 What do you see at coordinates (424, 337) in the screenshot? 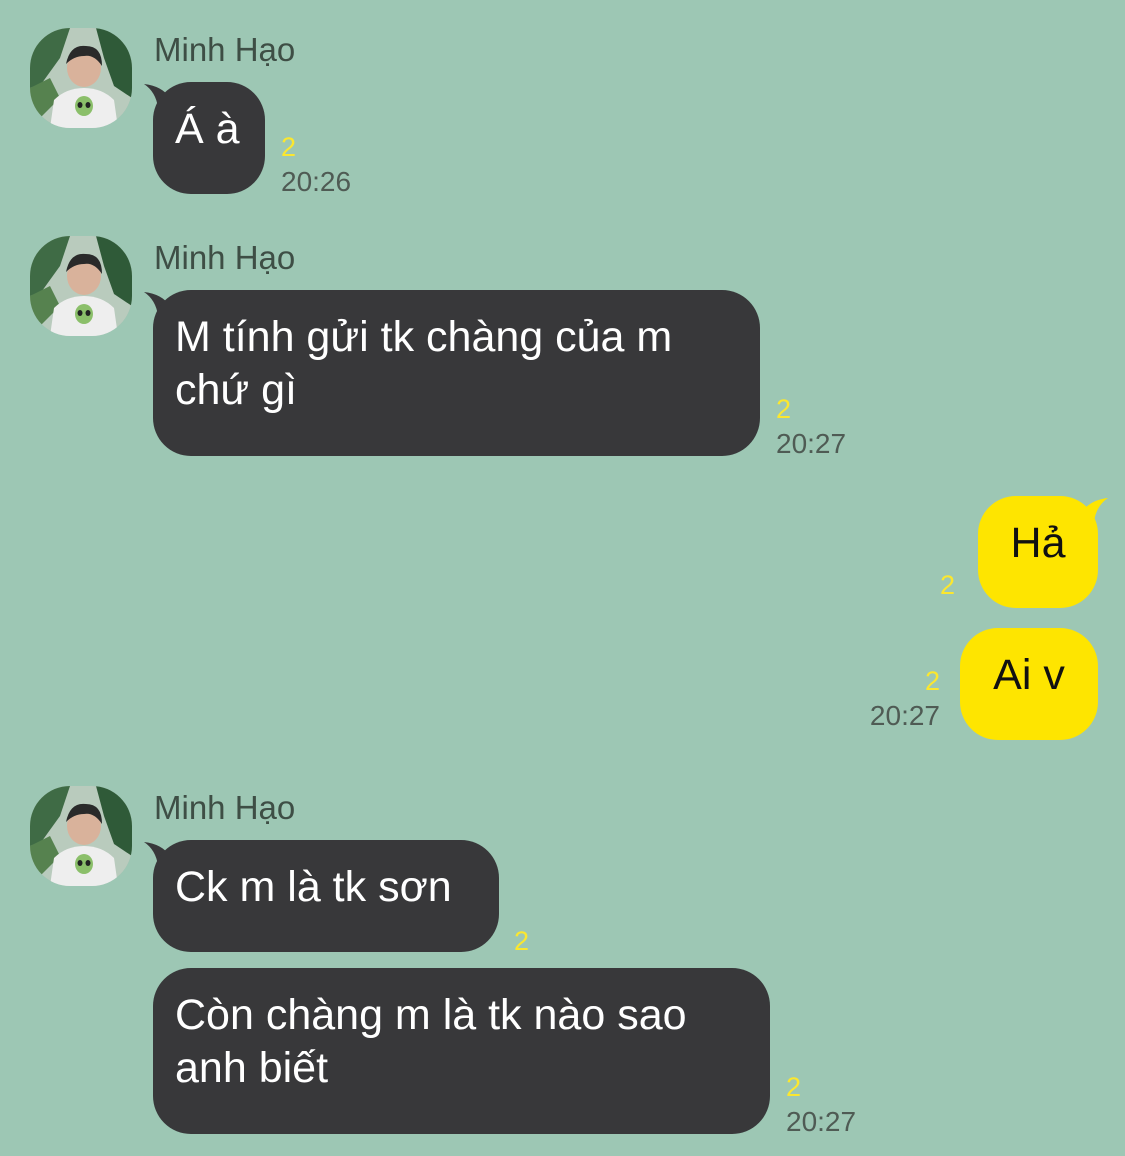
I see `message-text-line: M tính gửi tk chàng của m` at bounding box center [424, 337].